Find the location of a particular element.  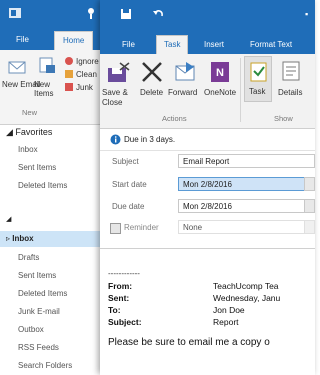

details-icon is located at coordinates (291, 71).